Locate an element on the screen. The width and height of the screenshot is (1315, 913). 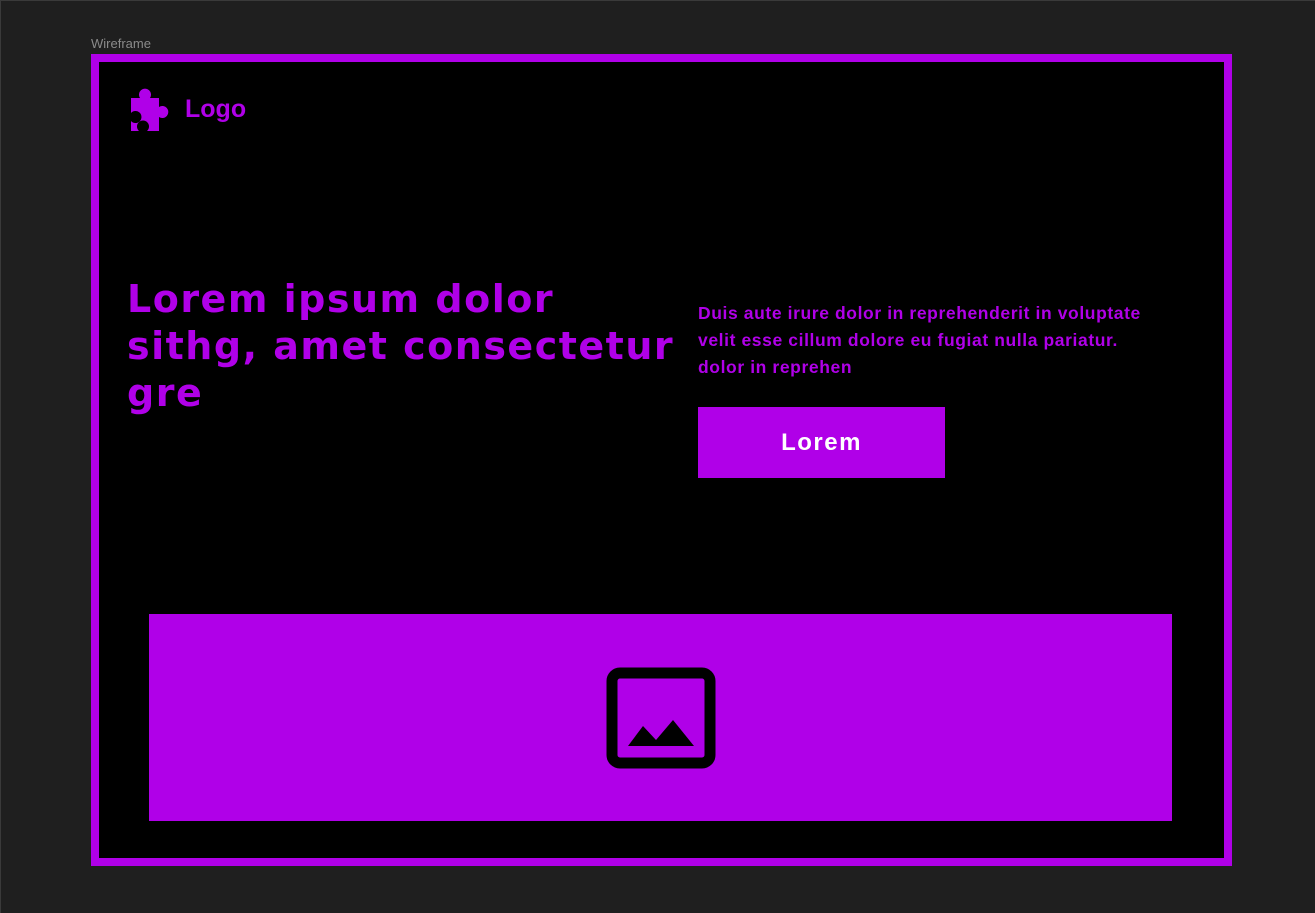
logo-text: Logo is located at coordinates (216, 108).